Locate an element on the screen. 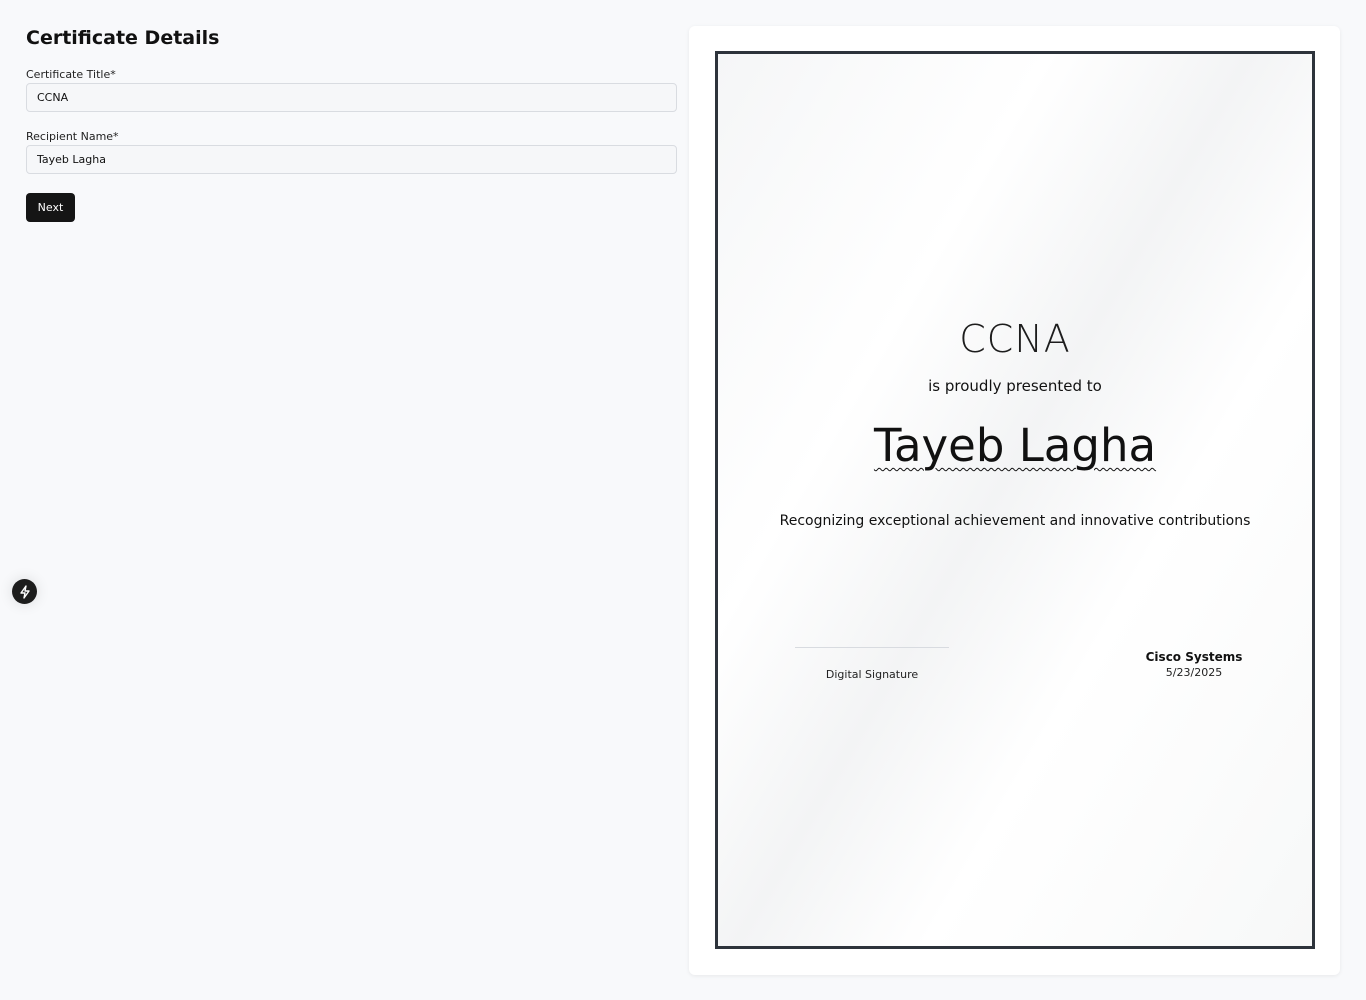  quick-action-button is located at coordinates (24, 591).